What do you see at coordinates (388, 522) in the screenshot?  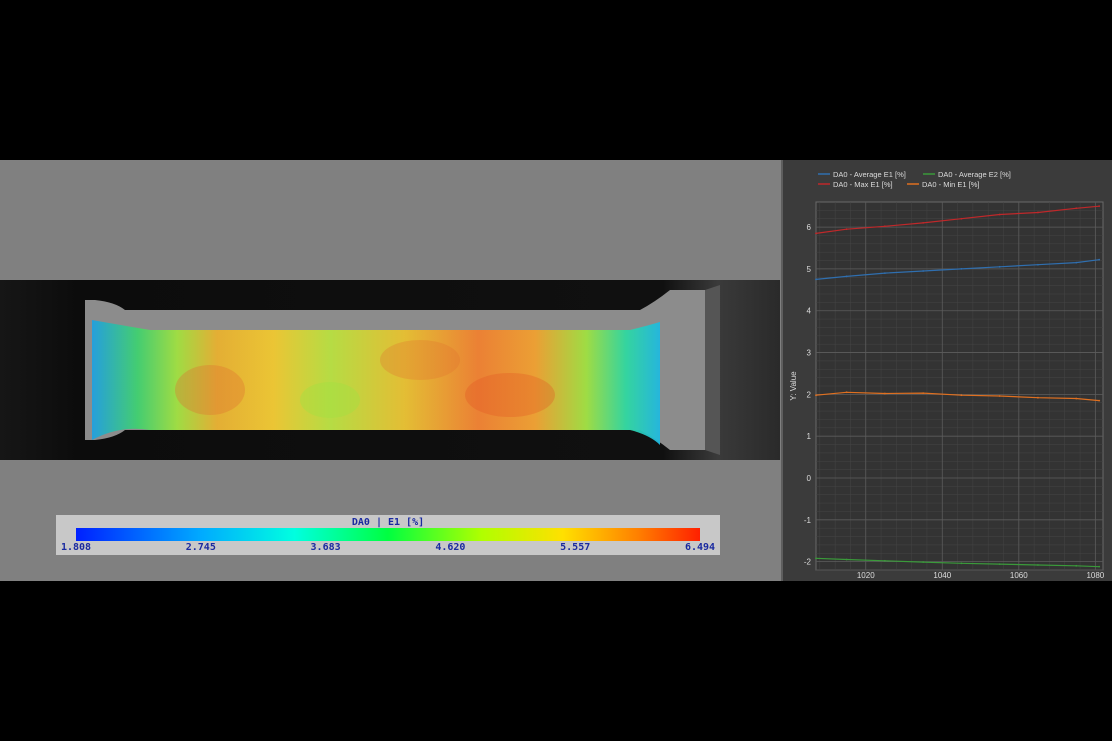 I see `legend-title: DA0 | E1 [%]` at bounding box center [388, 522].